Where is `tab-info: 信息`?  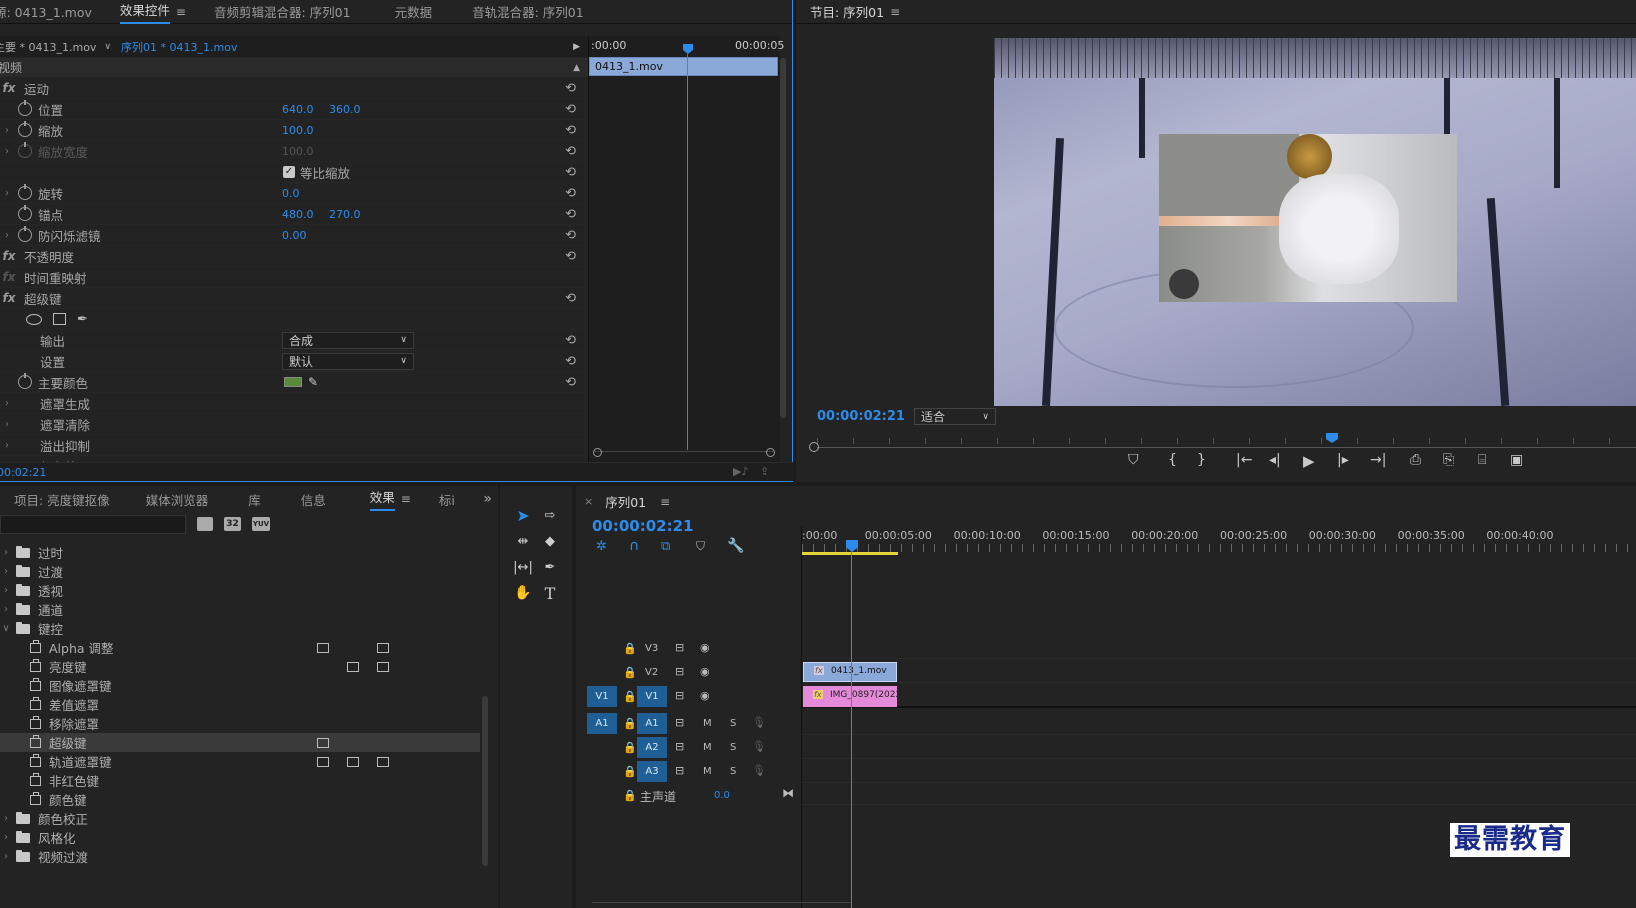 tab-info: 信息 is located at coordinates (307, 499).